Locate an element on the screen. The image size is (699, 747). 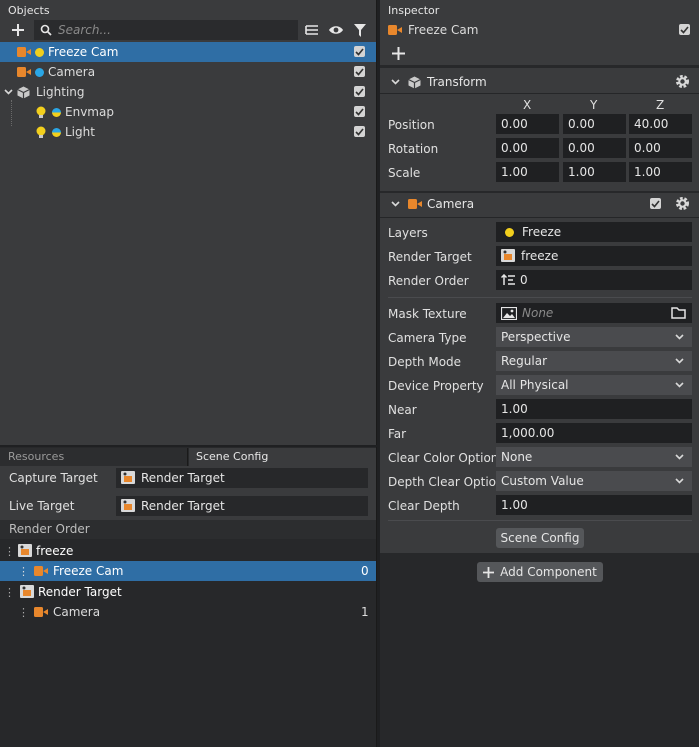
render-order-group: ⋮ freeze is located at coordinates (188, 551).